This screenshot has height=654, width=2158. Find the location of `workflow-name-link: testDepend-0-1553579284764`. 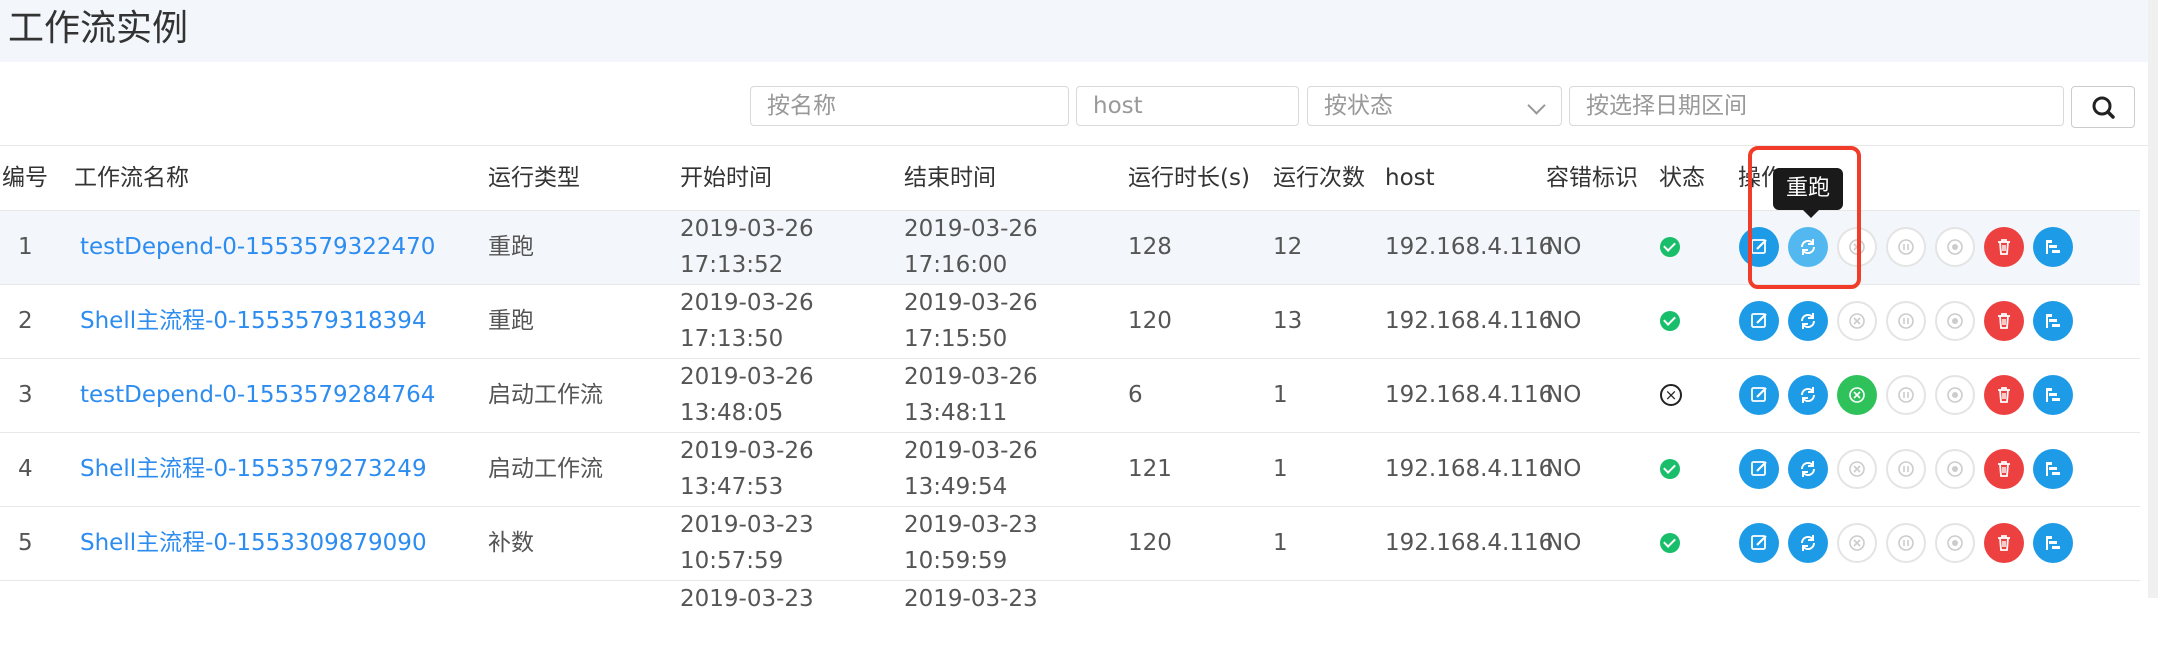

workflow-name-link: testDepend-0-1553579284764 is located at coordinates (257, 395).